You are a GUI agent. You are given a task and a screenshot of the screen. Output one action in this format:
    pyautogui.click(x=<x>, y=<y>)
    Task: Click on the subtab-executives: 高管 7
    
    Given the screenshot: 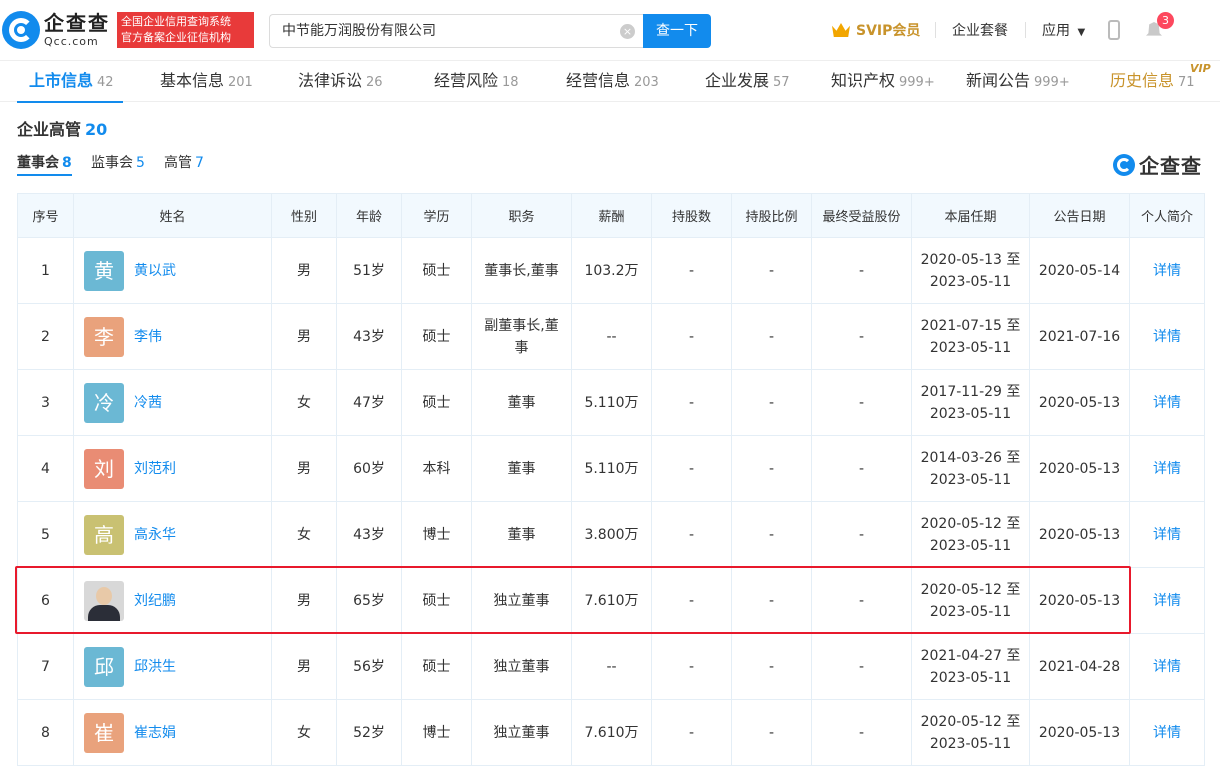 What is the action you would take?
    pyautogui.click(x=184, y=164)
    